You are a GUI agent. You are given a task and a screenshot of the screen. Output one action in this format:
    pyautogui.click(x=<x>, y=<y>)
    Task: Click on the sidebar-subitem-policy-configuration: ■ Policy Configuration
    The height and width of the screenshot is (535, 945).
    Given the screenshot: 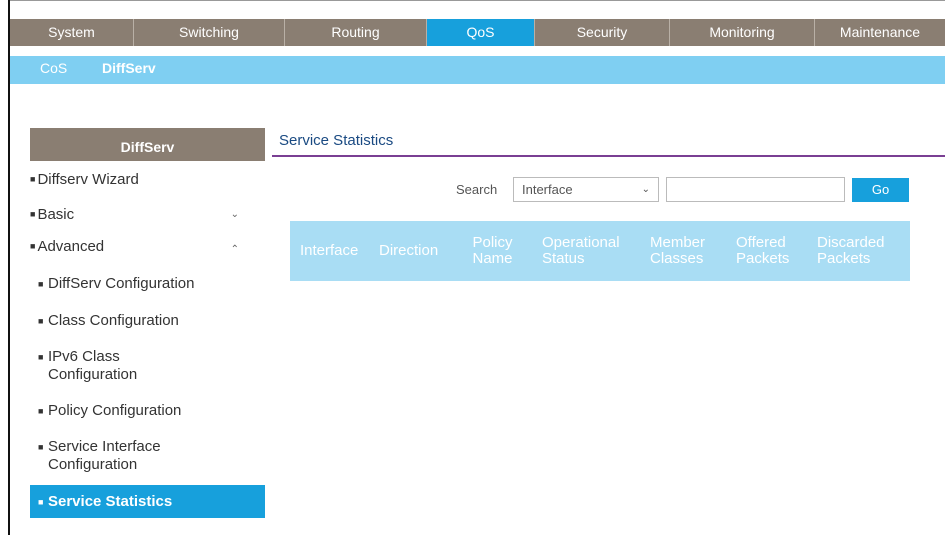 What is the action you would take?
    pyautogui.click(x=147, y=412)
    